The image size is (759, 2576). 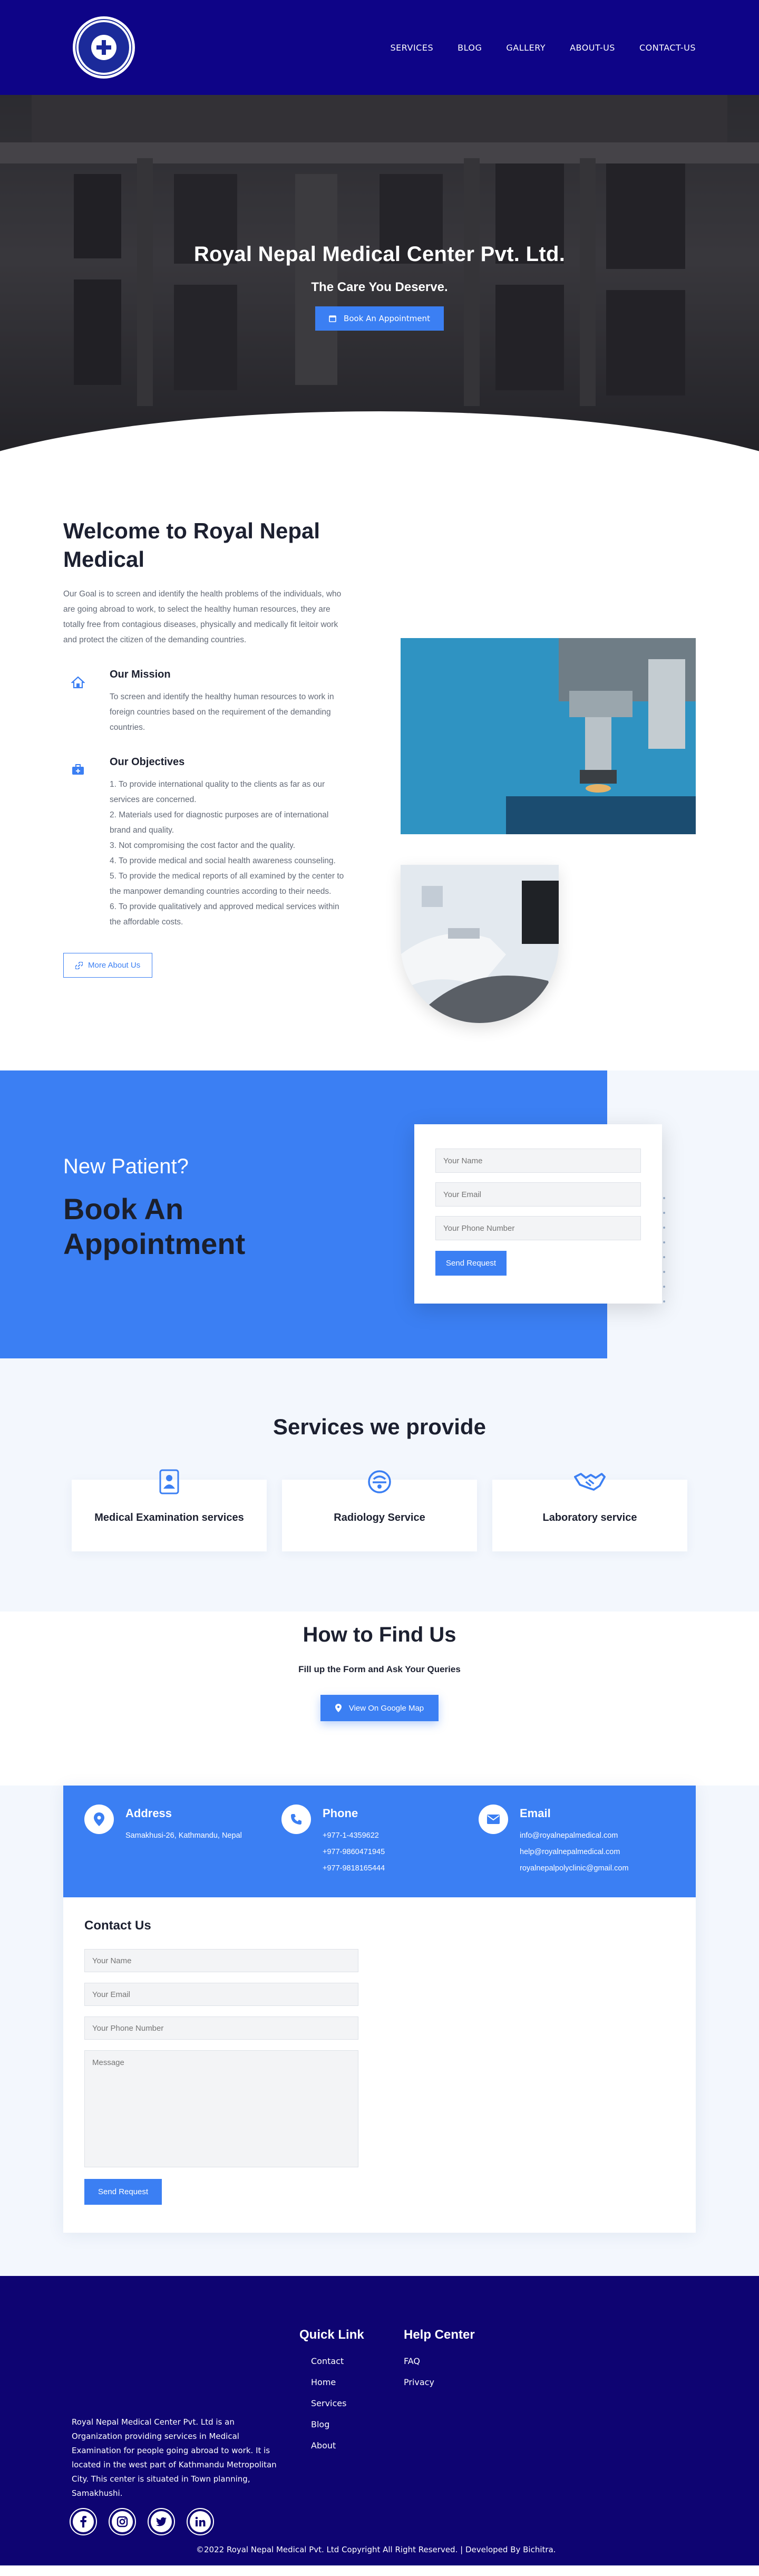 What do you see at coordinates (337, 2445) in the screenshot?
I see `footer-link-about: About` at bounding box center [337, 2445].